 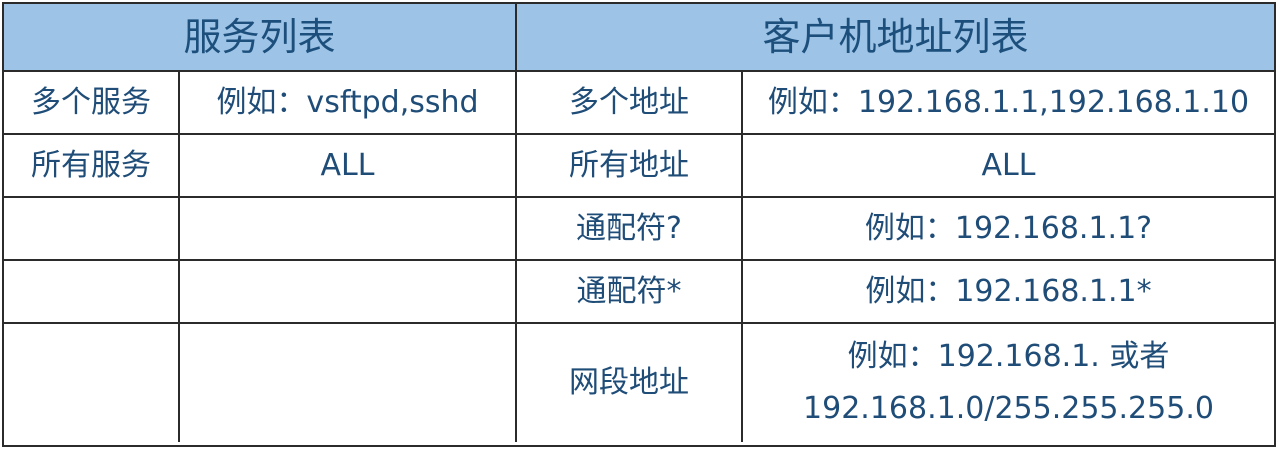 I want to click on cell-service-example-all: ALL, so click(x=348, y=166).